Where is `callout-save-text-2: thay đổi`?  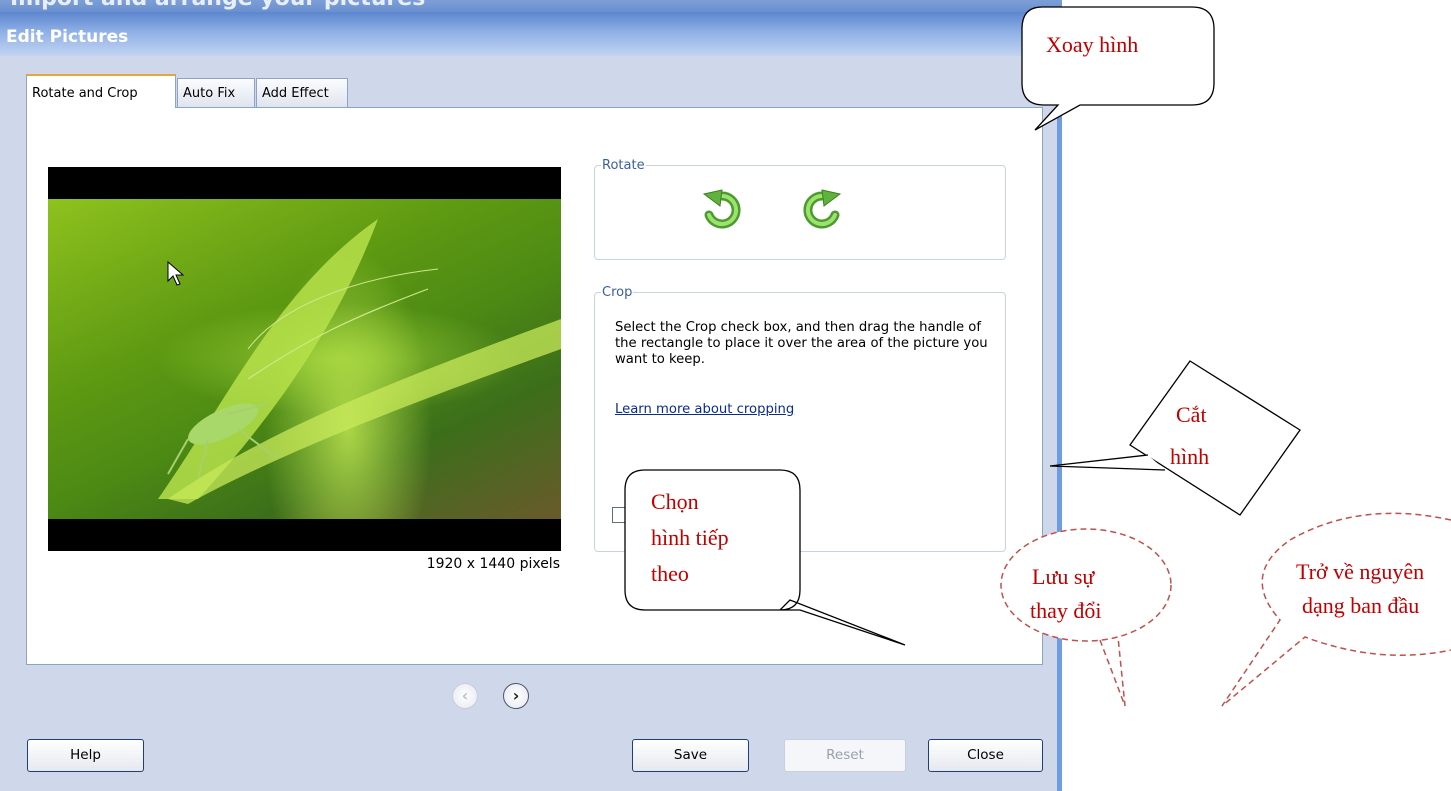 callout-save-text-2: thay đổi is located at coordinates (1066, 610).